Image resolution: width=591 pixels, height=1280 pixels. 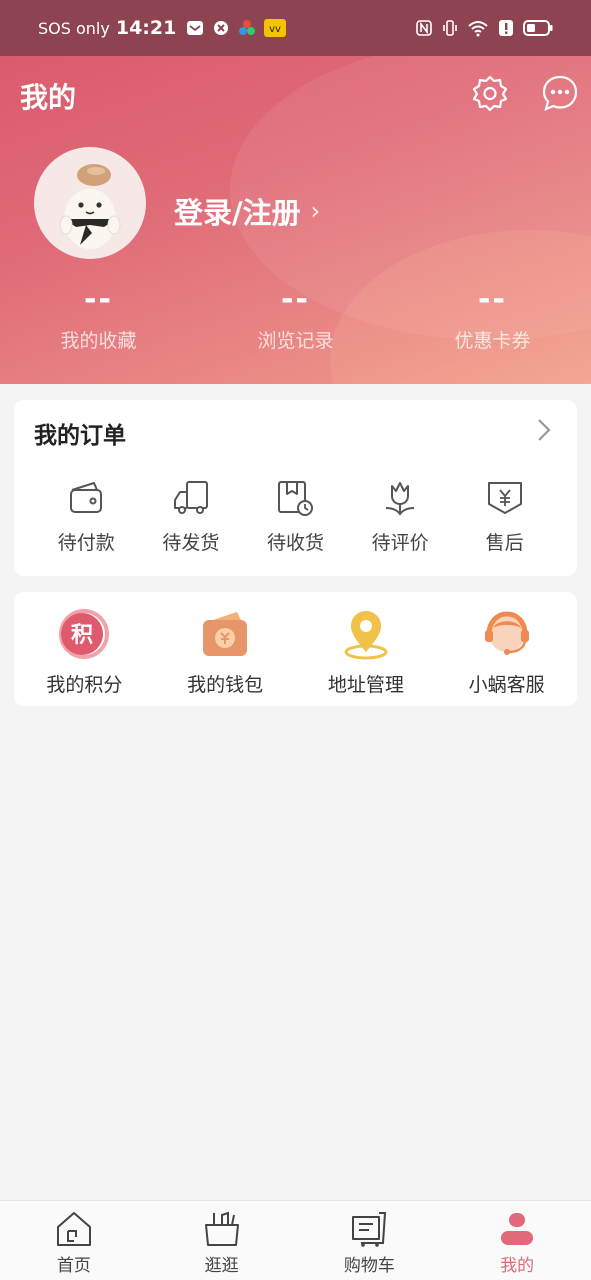 What do you see at coordinates (506, 685) in the screenshot?
I see `service-label: 小蜗客服` at bounding box center [506, 685].